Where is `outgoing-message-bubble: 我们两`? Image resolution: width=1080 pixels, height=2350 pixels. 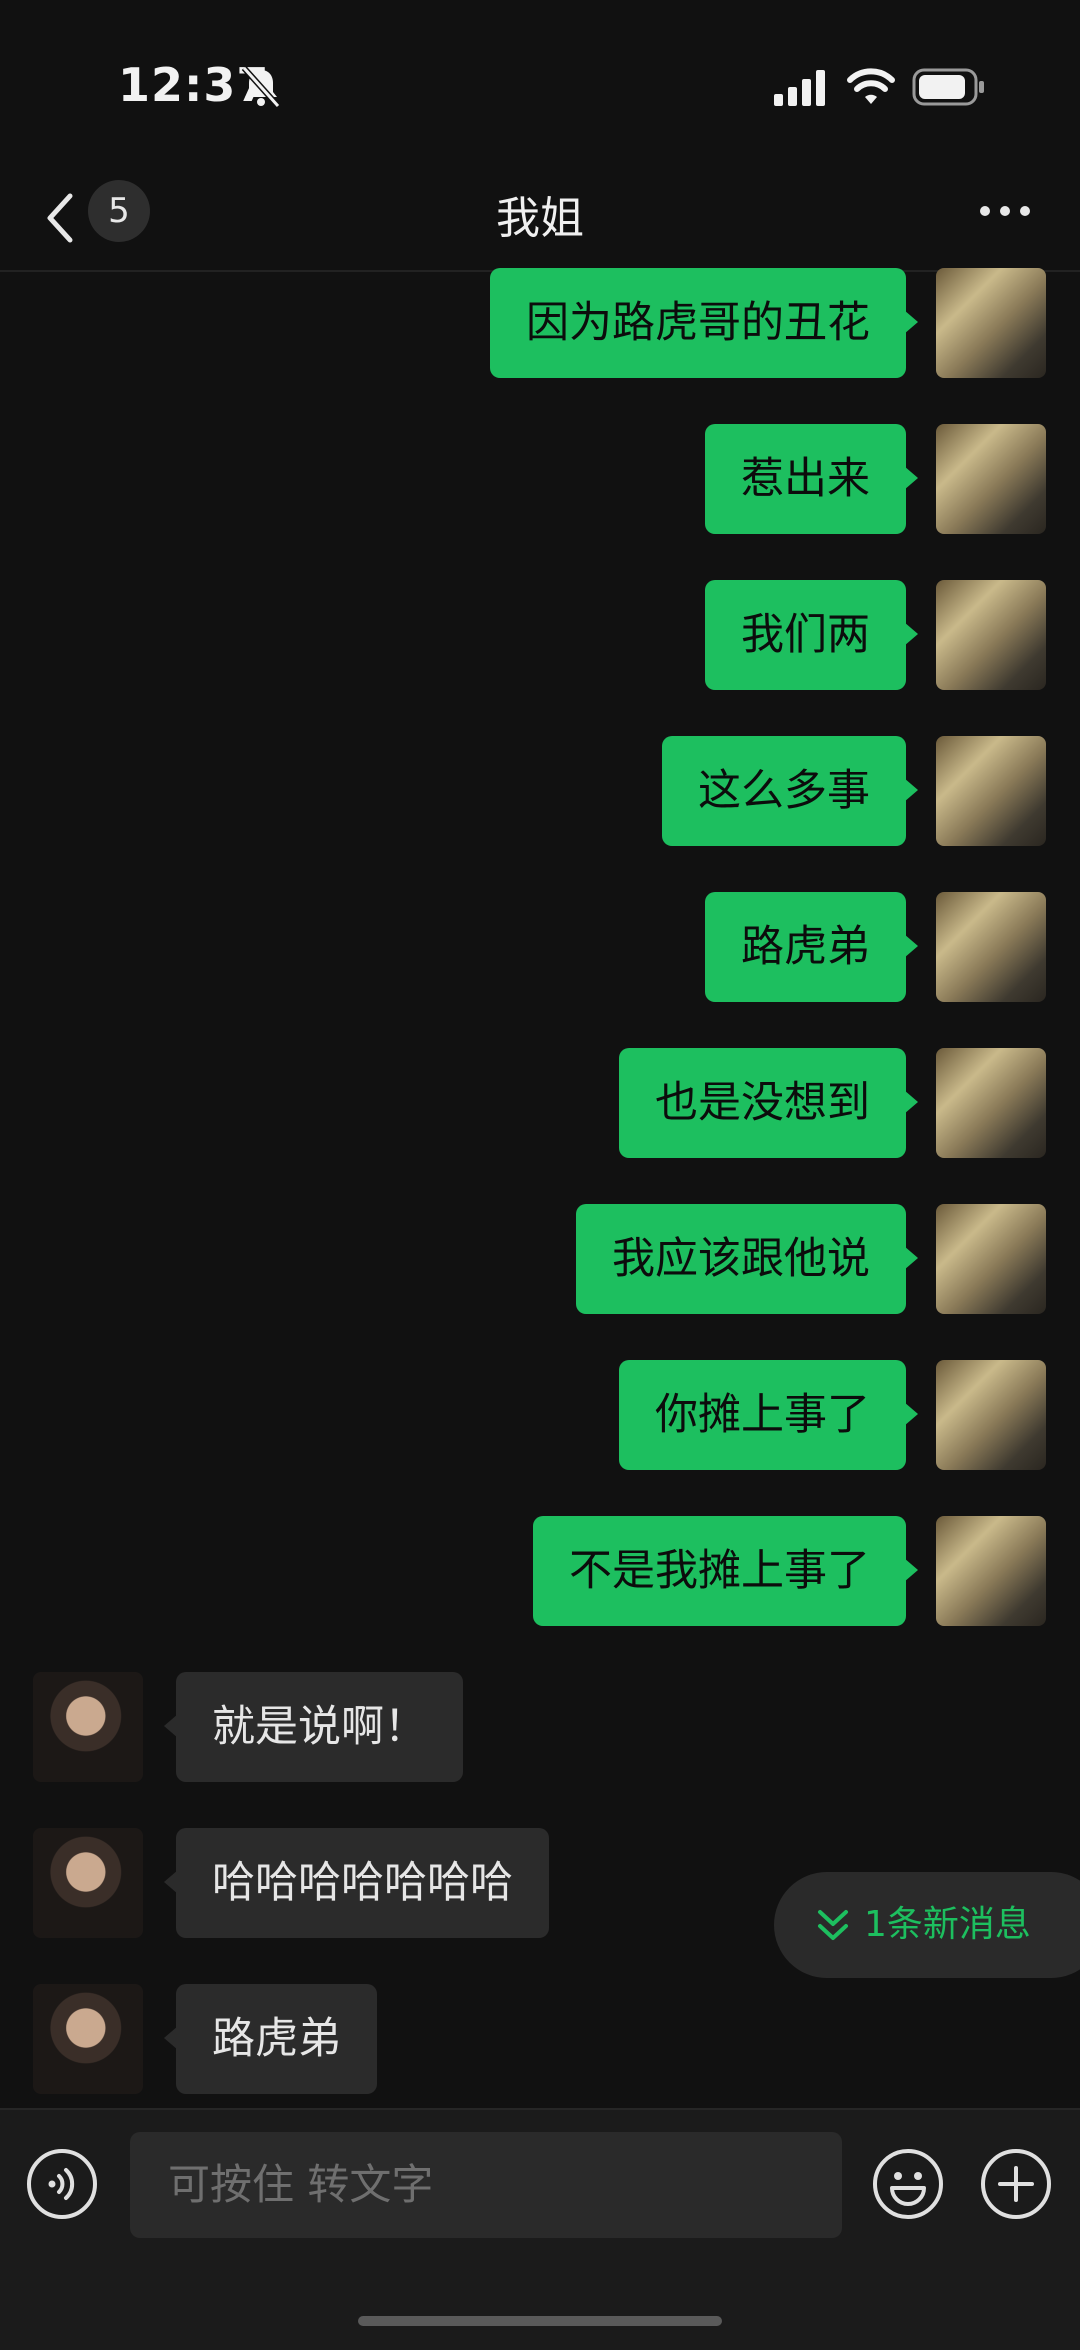 outgoing-message-bubble: 我们两 is located at coordinates (805, 635).